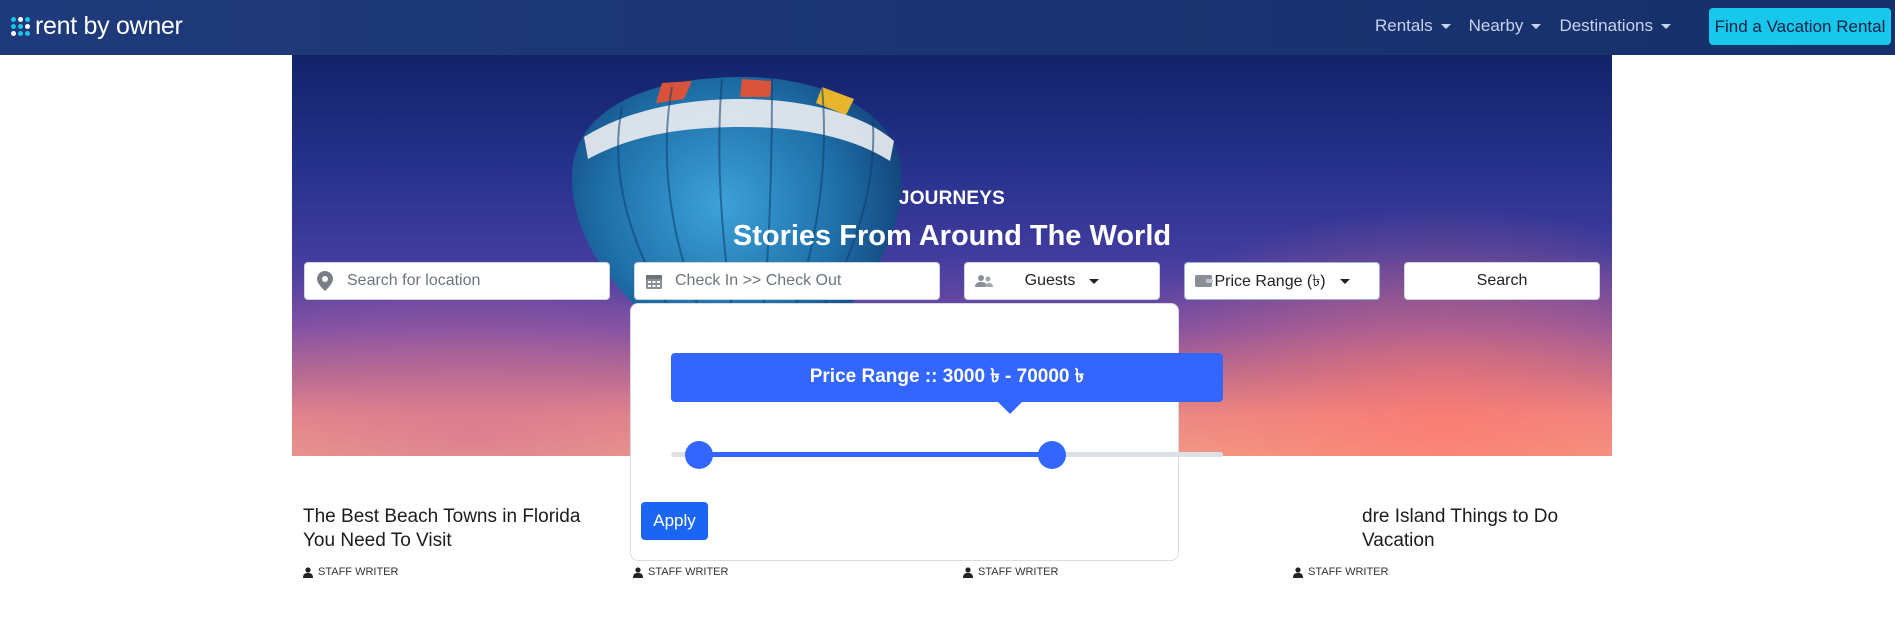 The width and height of the screenshot is (1895, 623). I want to click on nav-links: Rentals Nearby Destinations, so click(1523, 26).